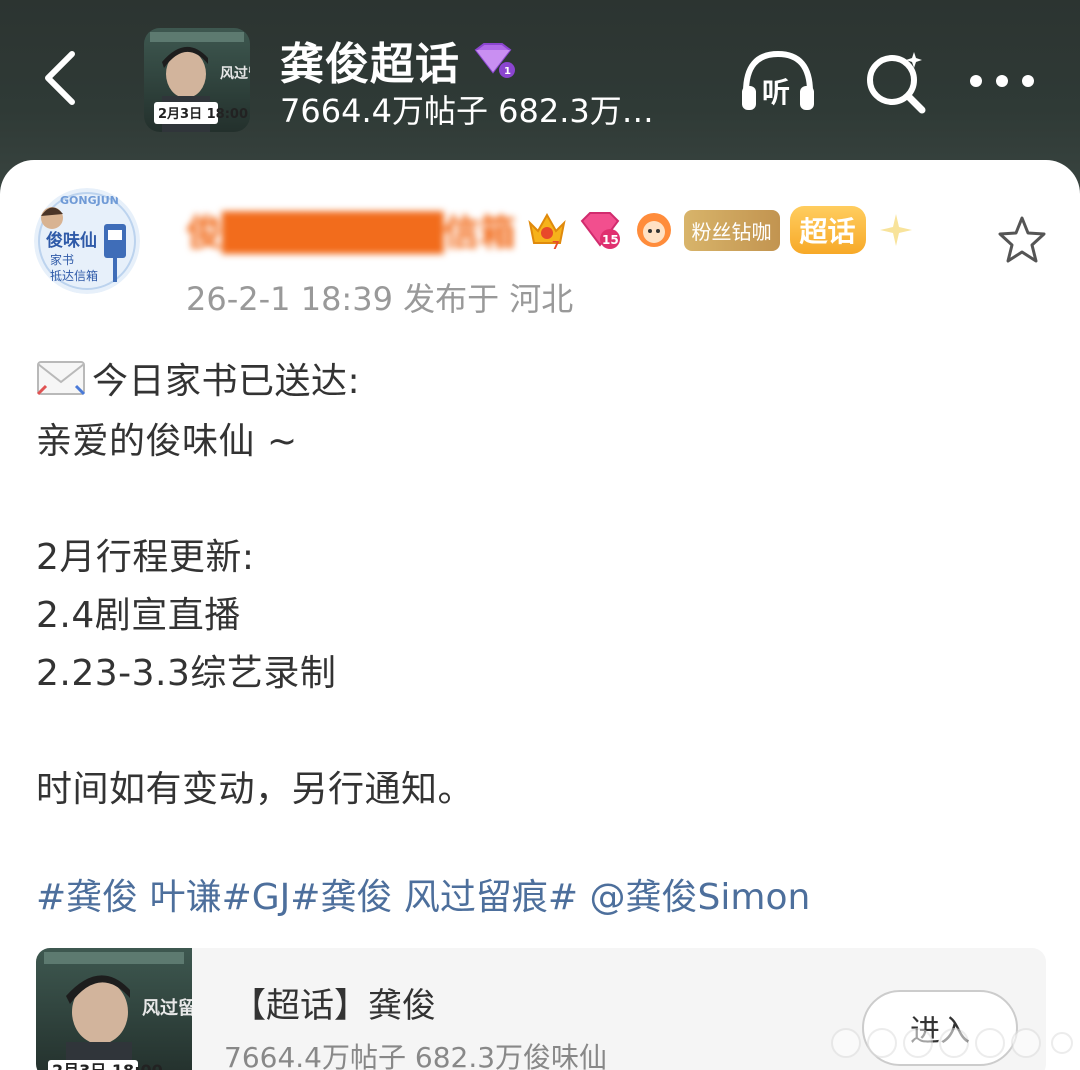 This screenshot has height=1070, width=1080. I want to click on hashtag-3: #龚俊 风过留痕#, so click(434, 897).